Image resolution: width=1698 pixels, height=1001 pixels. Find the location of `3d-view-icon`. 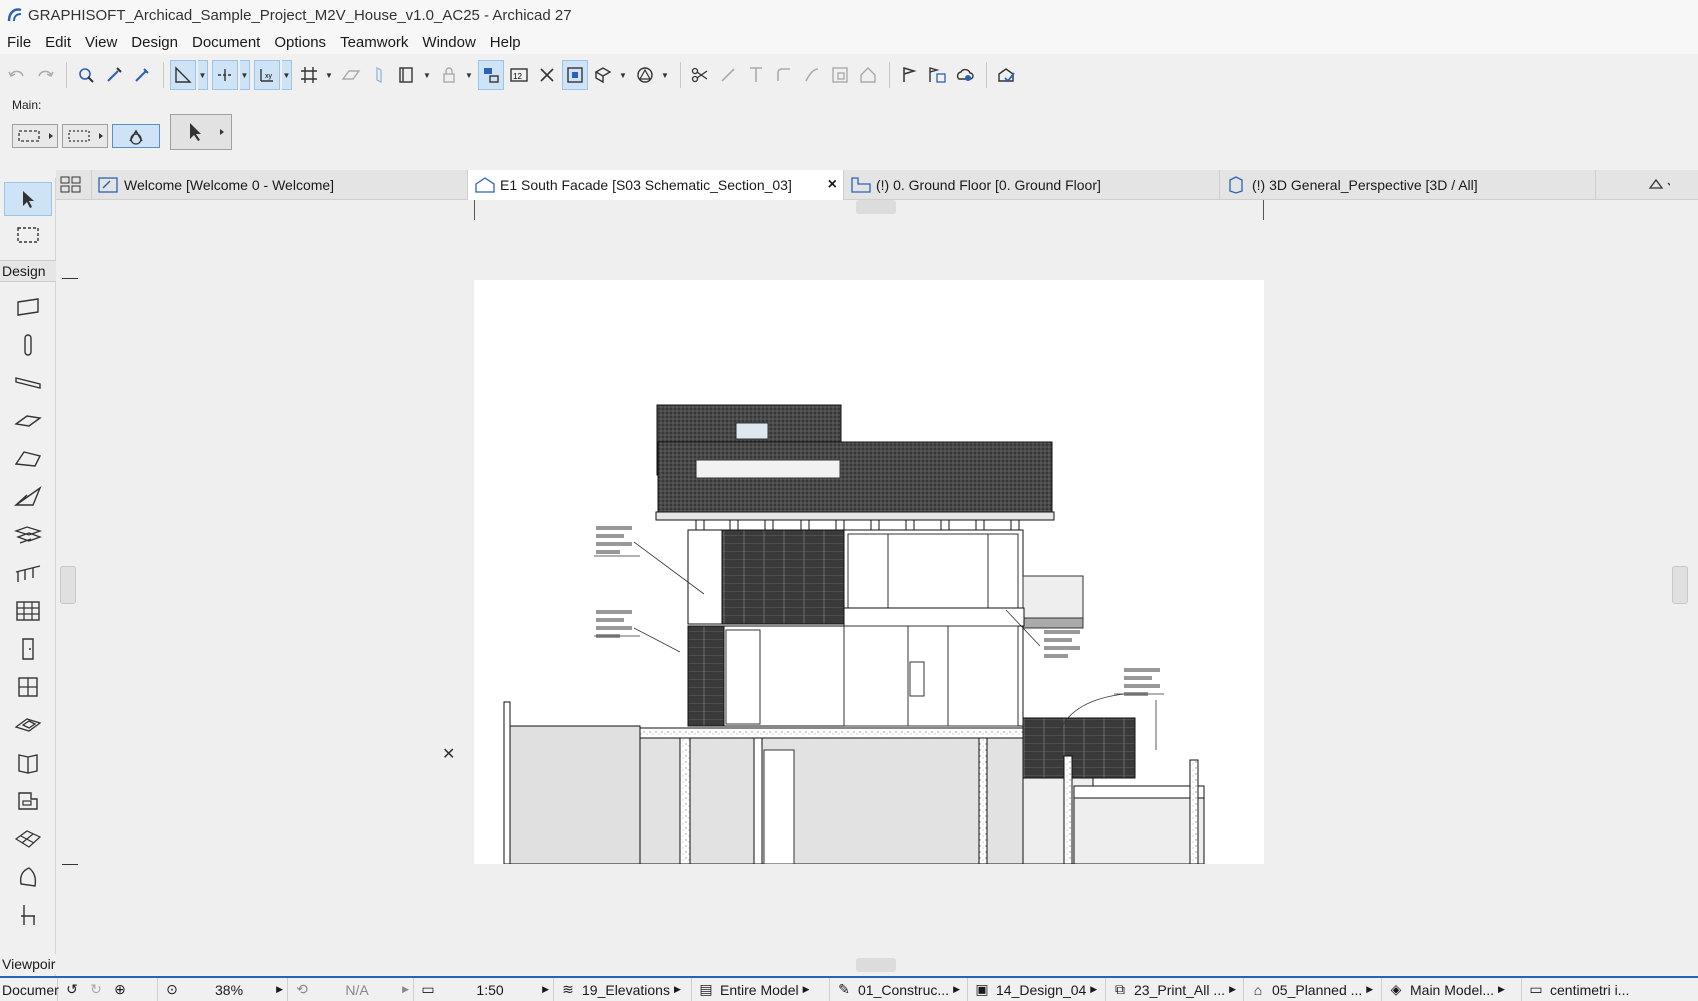

3d-view-icon is located at coordinates (603, 75).